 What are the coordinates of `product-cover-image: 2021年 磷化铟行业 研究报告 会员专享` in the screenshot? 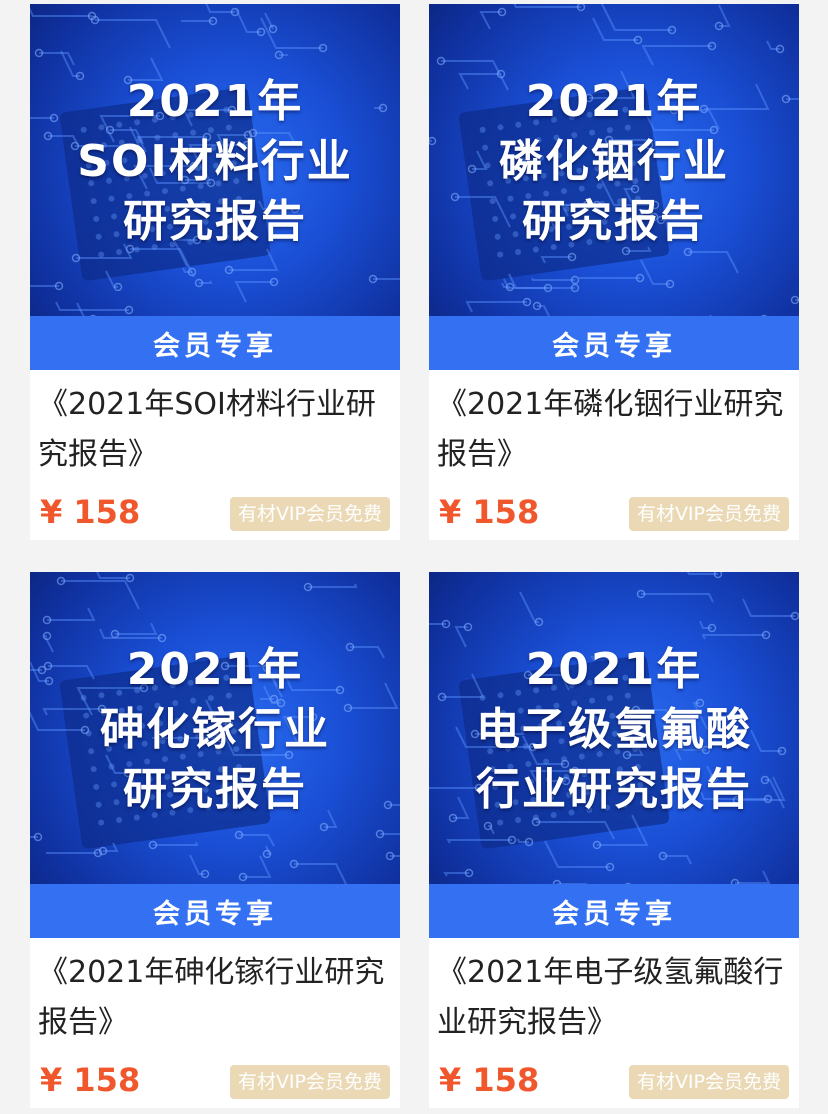 It's located at (614, 187).